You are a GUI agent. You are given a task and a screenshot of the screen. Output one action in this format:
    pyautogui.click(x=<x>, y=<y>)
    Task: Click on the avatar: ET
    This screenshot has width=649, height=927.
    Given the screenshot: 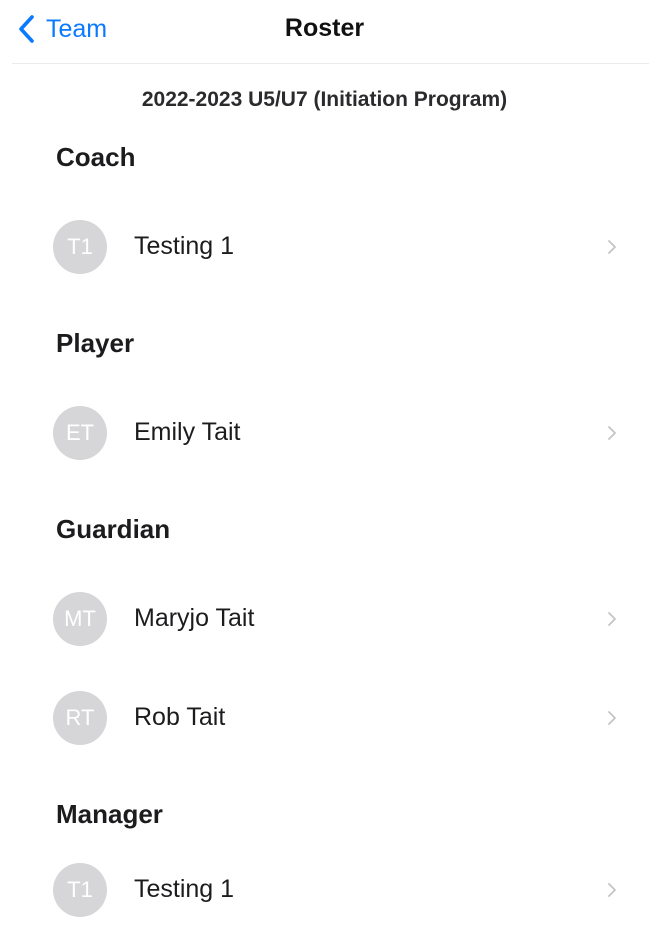 What is the action you would take?
    pyautogui.click(x=80, y=433)
    